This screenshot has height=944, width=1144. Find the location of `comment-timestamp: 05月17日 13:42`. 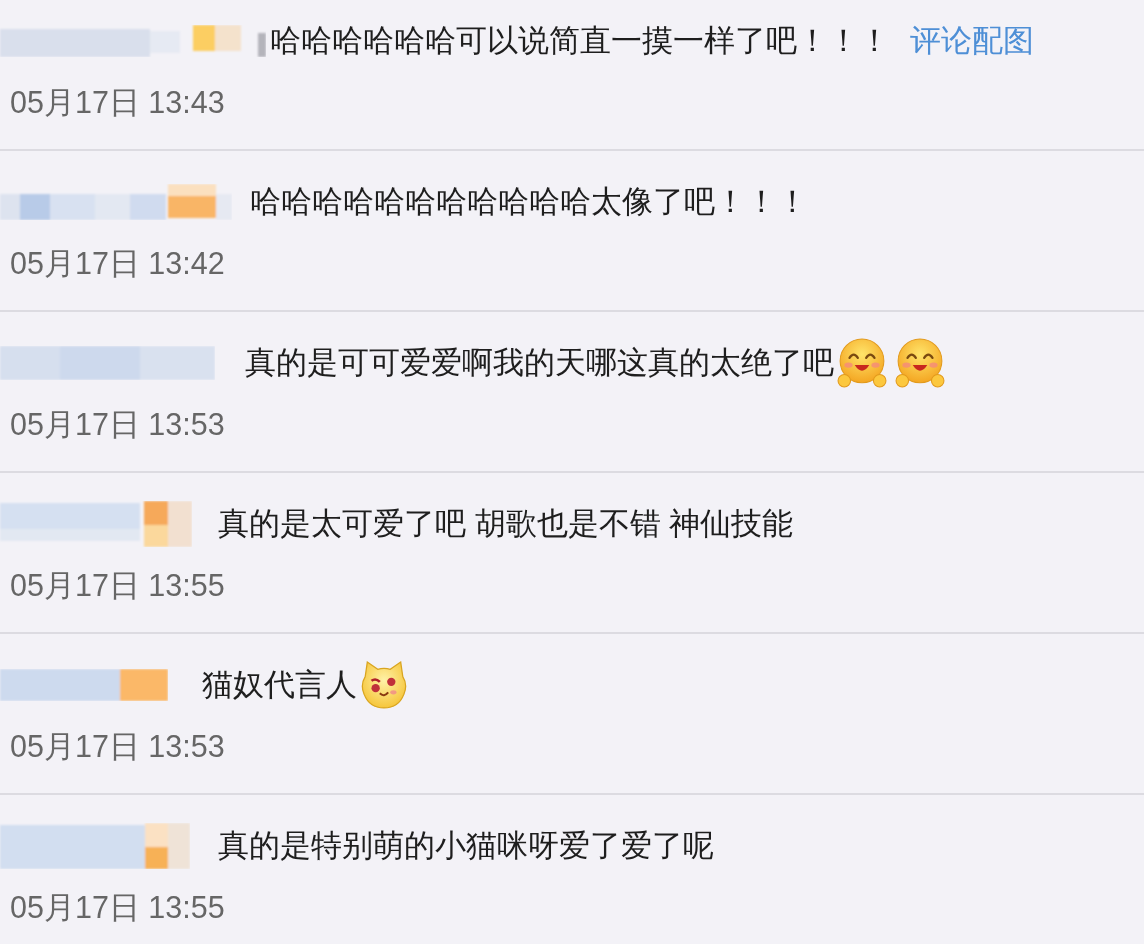

comment-timestamp: 05月17日 13:42 is located at coordinates (117, 263).